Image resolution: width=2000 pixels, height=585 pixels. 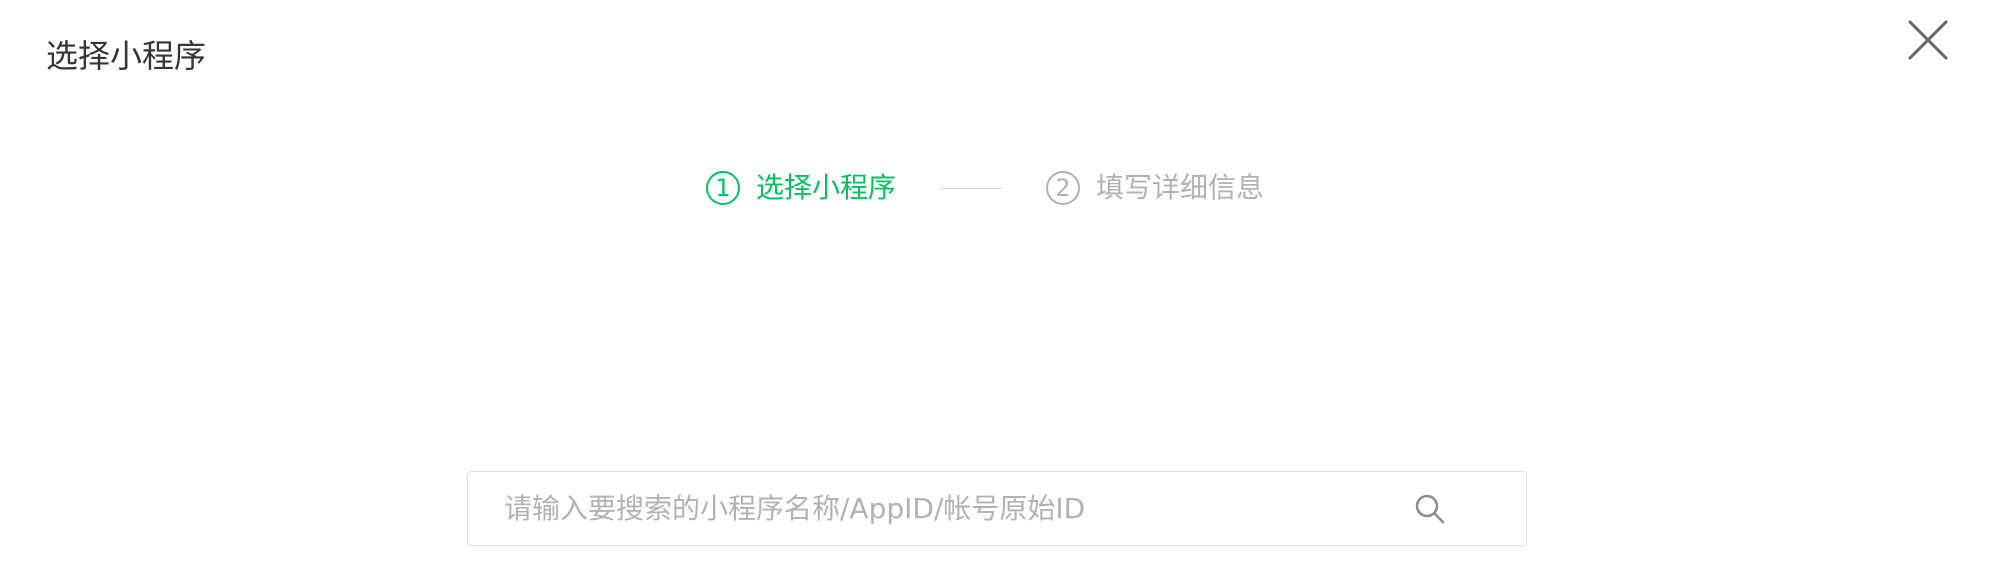 I want to click on search-icon, so click(x=1430, y=508).